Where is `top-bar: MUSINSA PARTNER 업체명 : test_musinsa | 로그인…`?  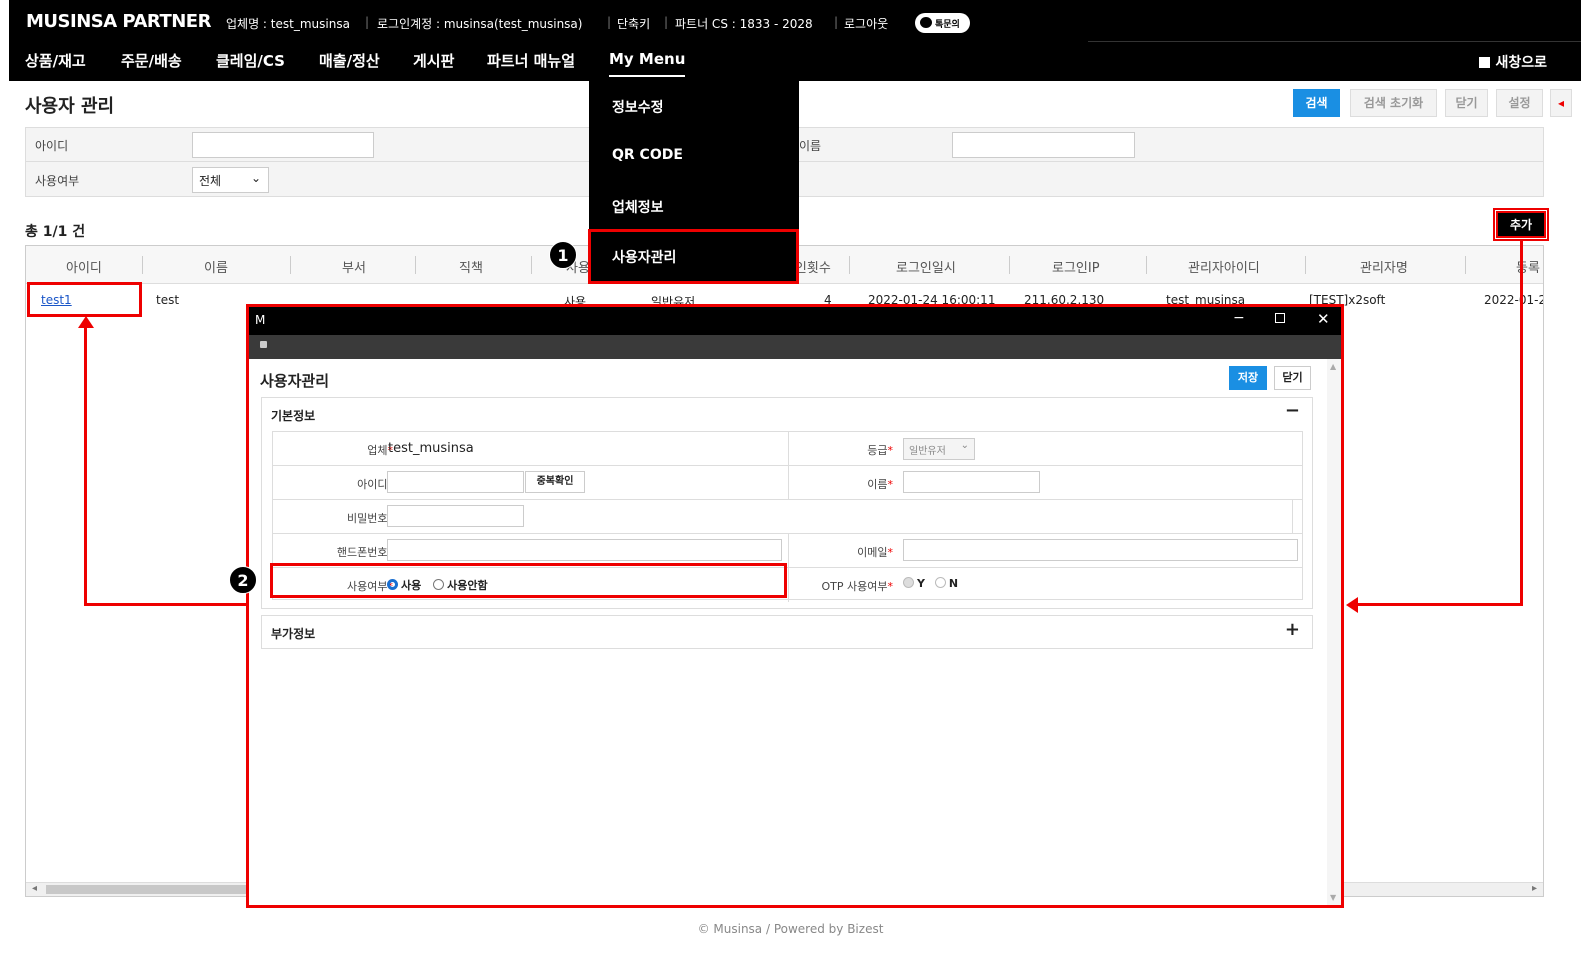
top-bar: MUSINSA PARTNER 업체명 : test_musinsa | 로그인… is located at coordinates (795, 40).